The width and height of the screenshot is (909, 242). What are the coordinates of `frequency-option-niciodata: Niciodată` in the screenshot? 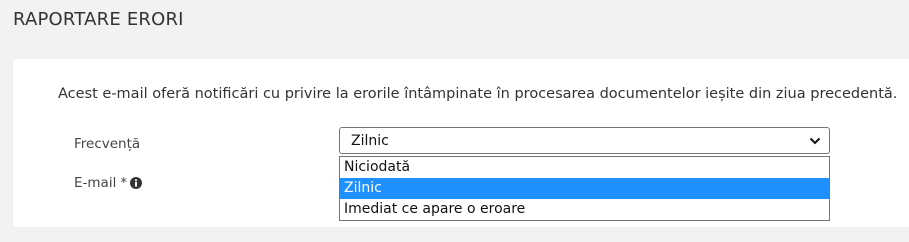 It's located at (584, 167).